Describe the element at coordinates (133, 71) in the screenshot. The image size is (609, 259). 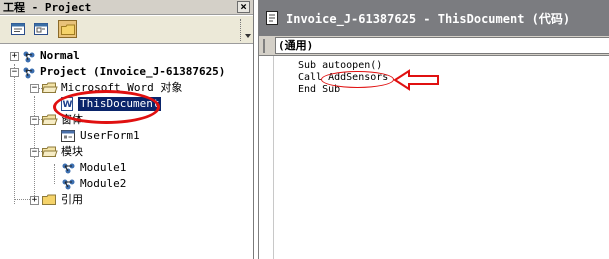
I see `tree-item-label: Project (Invoice_J-61387625)` at that location.